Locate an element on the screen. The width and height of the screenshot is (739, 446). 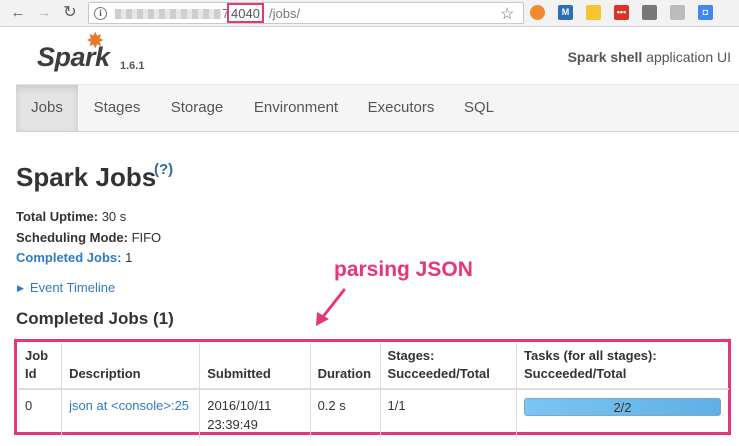
cell-tasks: 2/2 is located at coordinates (623, 413).